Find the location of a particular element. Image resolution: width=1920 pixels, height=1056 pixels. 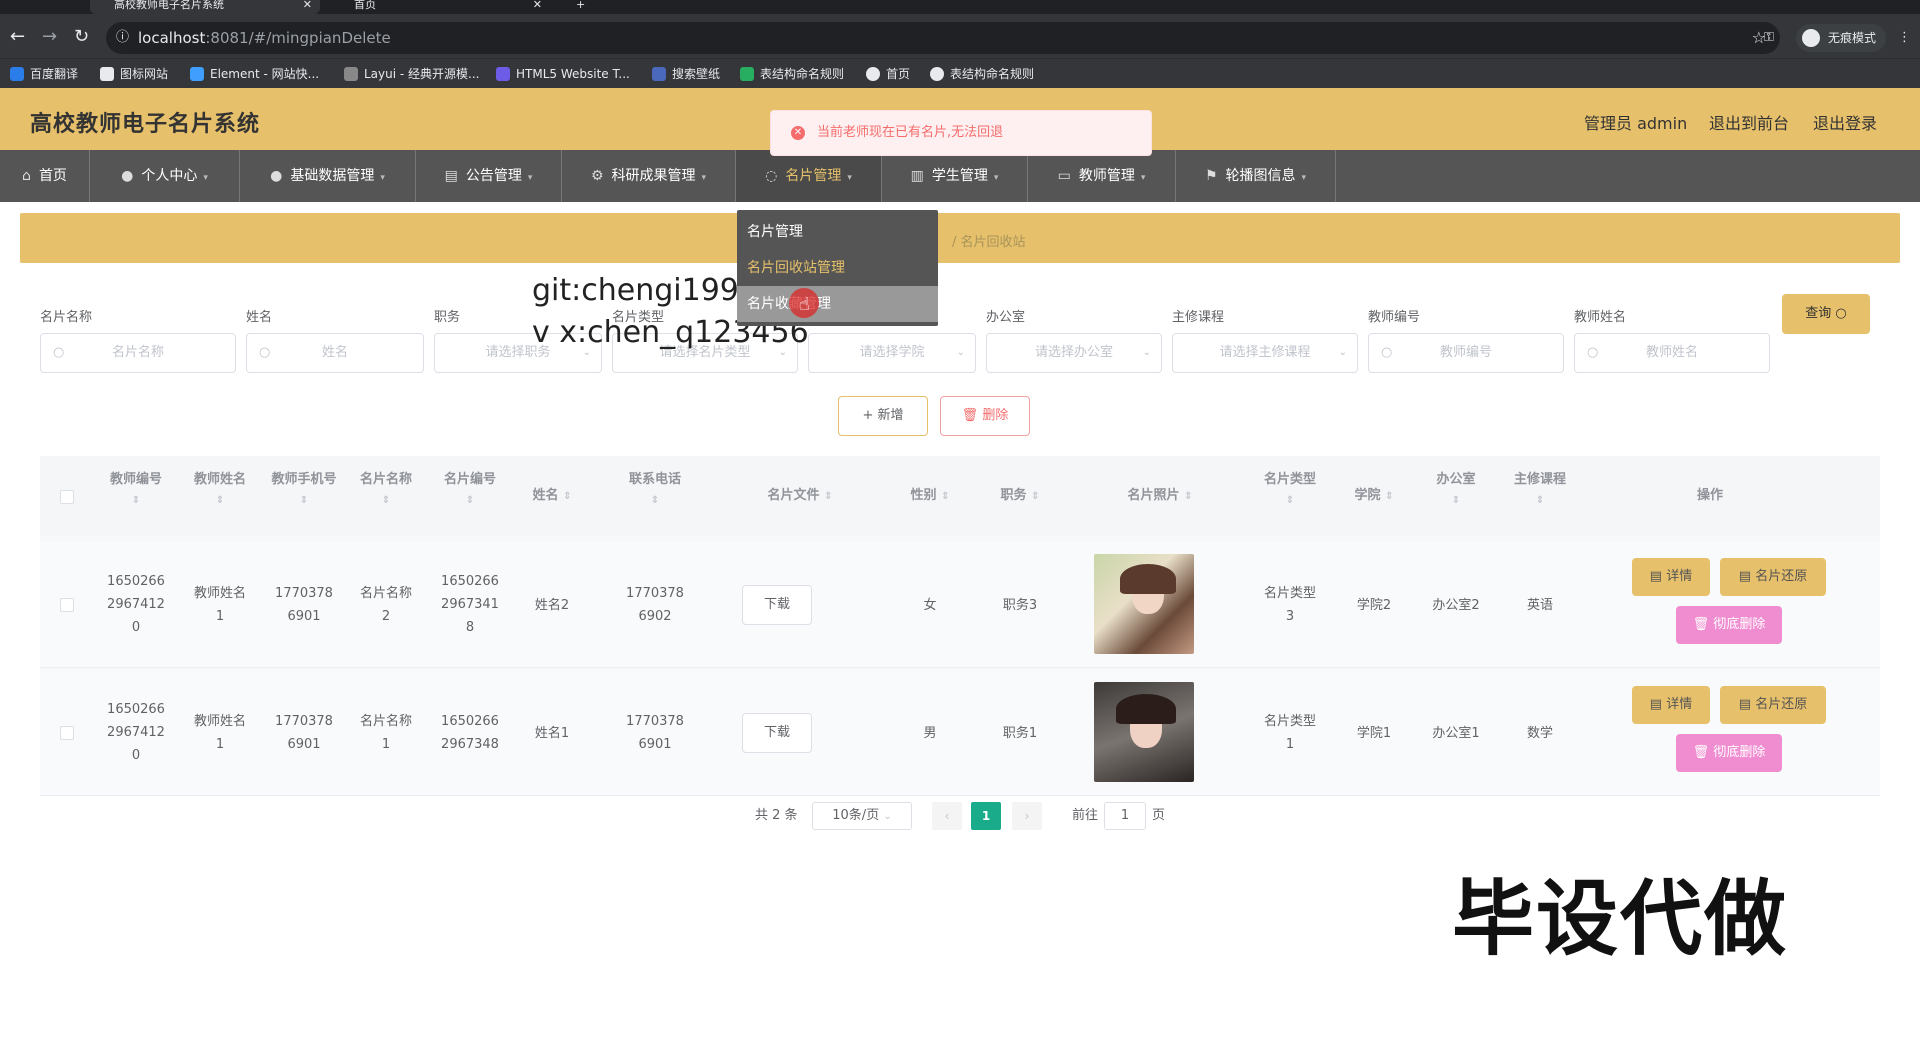

new-tab-button: + is located at coordinates (582, 7).